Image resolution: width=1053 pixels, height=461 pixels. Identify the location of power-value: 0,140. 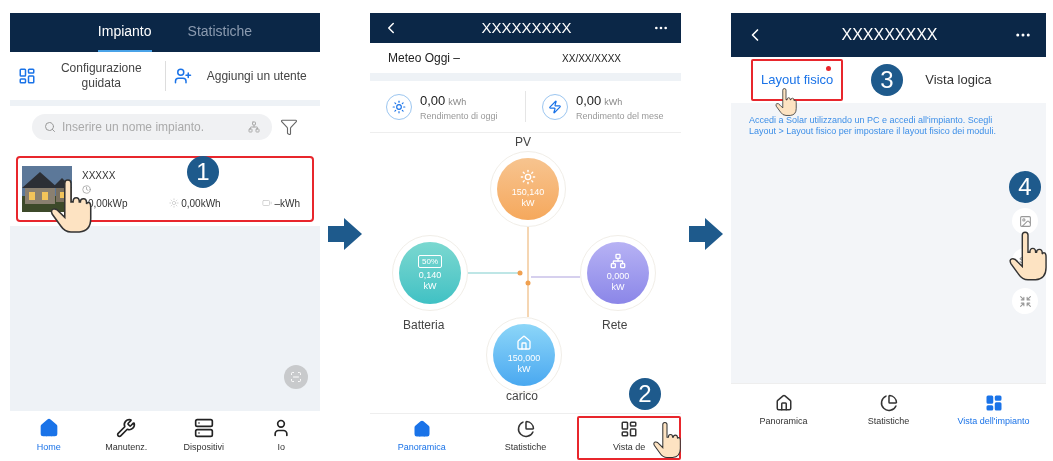
(430, 275).